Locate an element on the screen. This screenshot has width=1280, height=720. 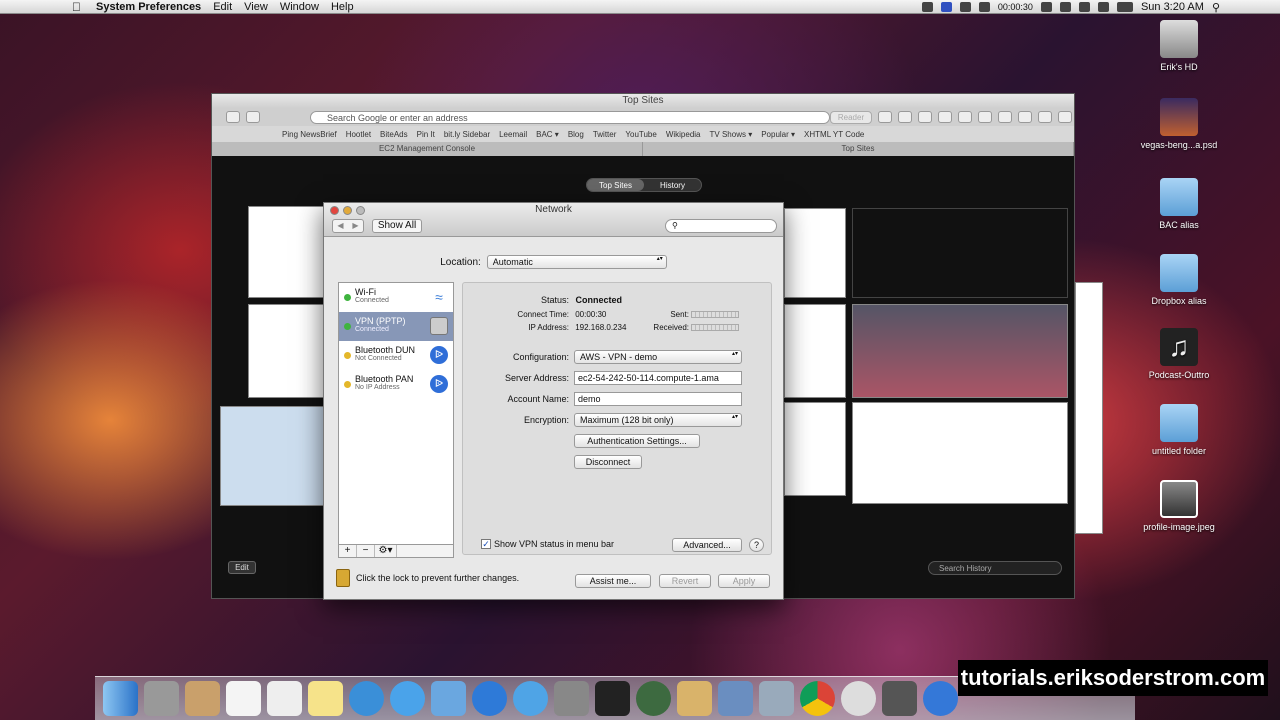
desktop-icon-psd: vegas-beng...a.psd is located at coordinates (1179, 124).